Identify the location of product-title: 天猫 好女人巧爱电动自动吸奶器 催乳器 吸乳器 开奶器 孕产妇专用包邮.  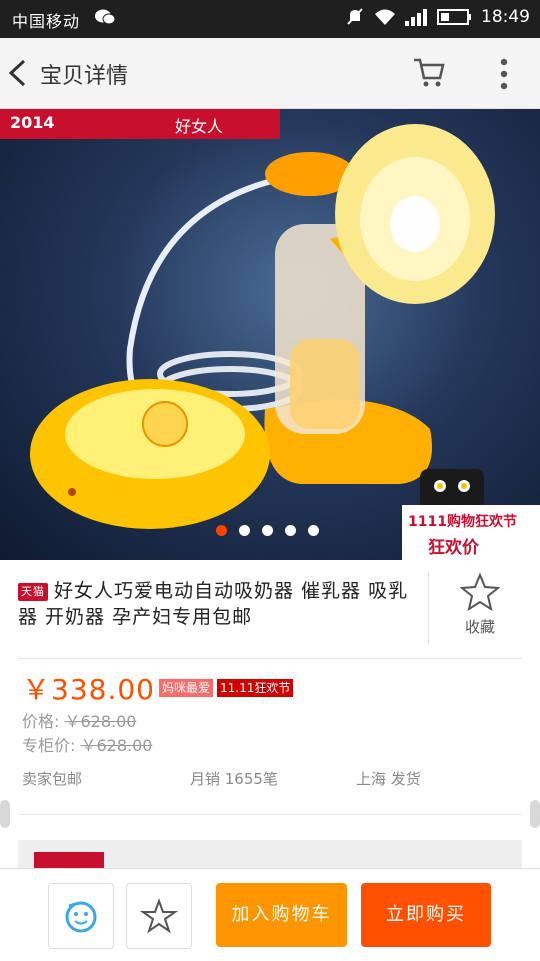
(215, 604).